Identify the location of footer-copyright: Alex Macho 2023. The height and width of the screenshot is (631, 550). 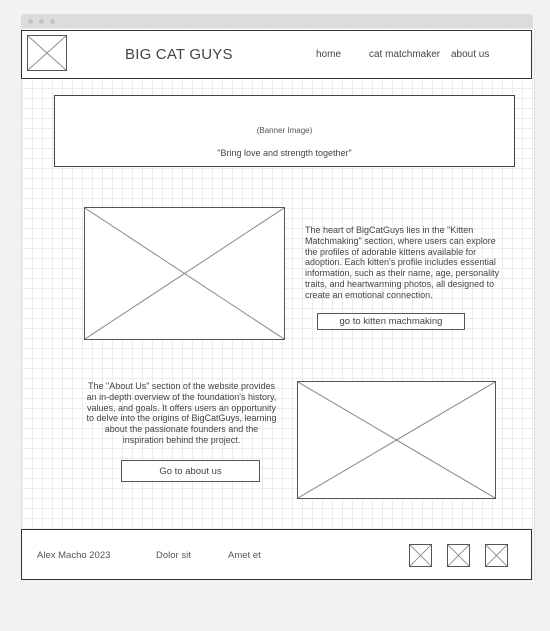
(74, 555).